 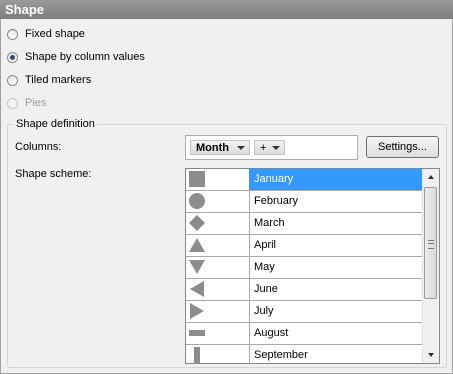 I want to click on option-tiled-markers: Tiled markers, so click(x=49, y=80).